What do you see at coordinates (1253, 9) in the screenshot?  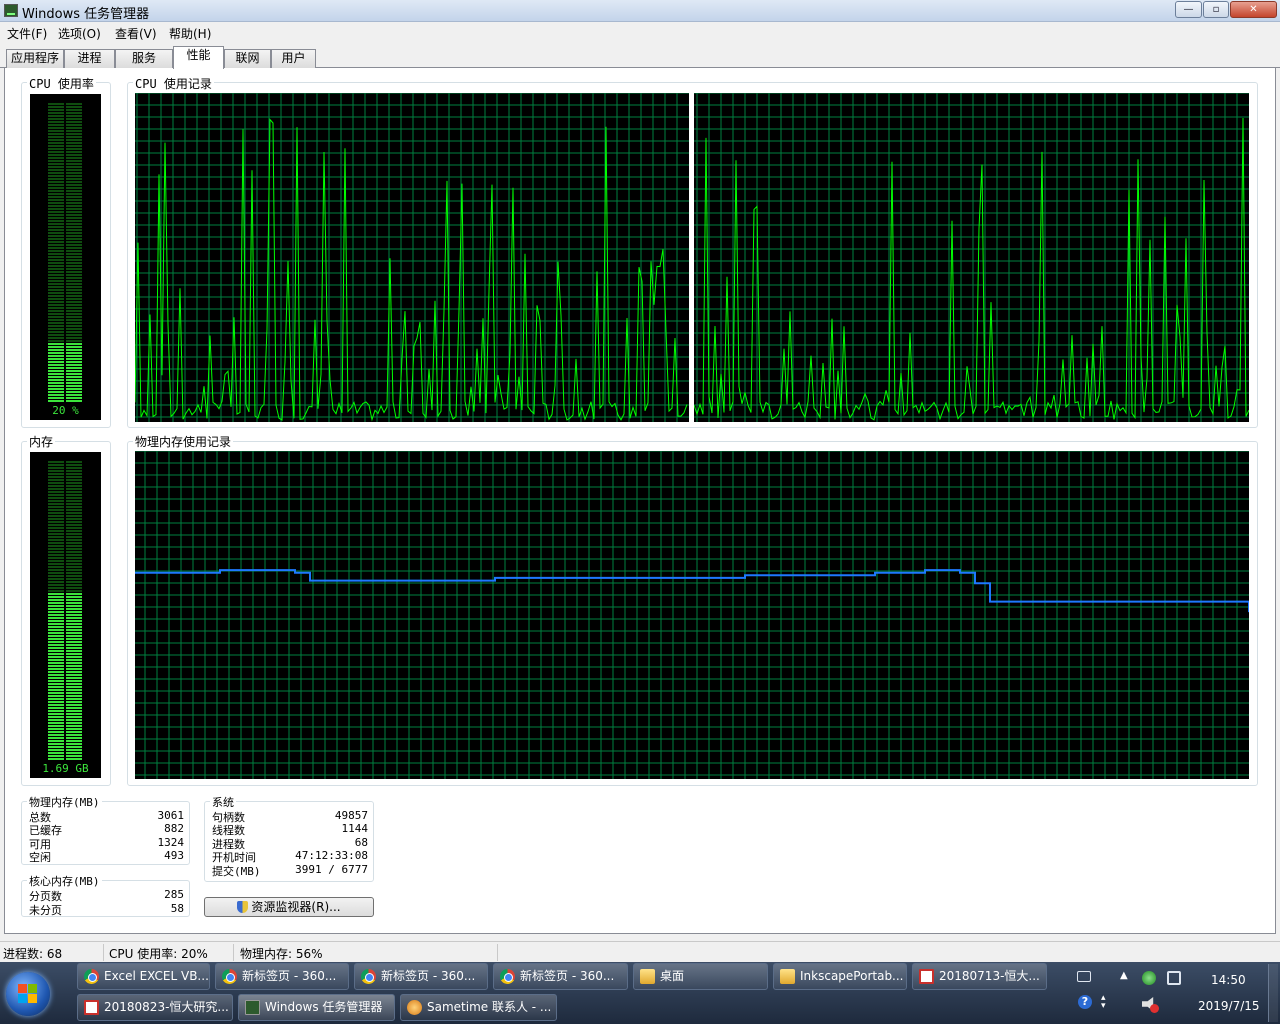 I see `close-button: ✕` at bounding box center [1253, 9].